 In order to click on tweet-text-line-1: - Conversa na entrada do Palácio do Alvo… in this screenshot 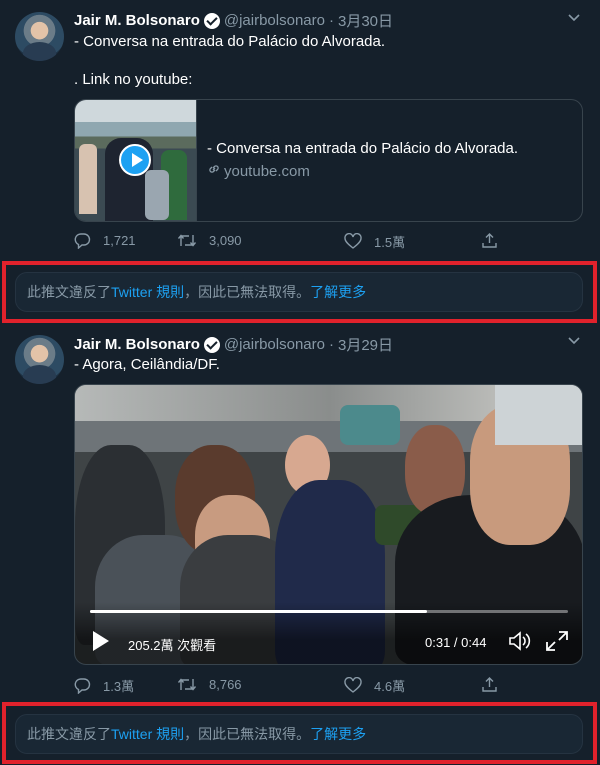, I will do `click(230, 41)`.